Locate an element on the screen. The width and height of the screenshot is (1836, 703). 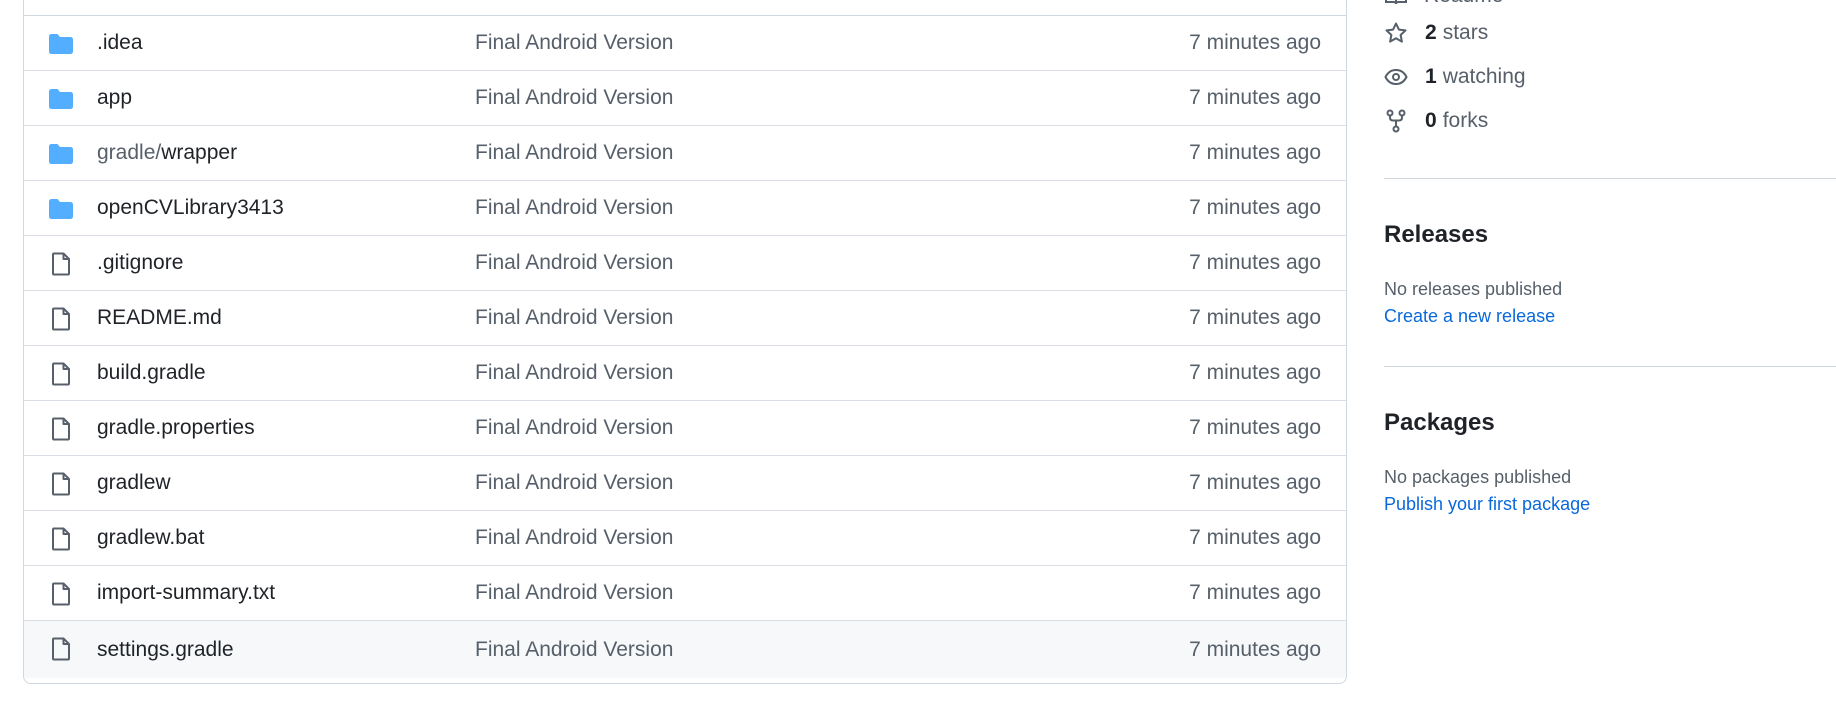
watching-label: watching is located at coordinates (1484, 76).